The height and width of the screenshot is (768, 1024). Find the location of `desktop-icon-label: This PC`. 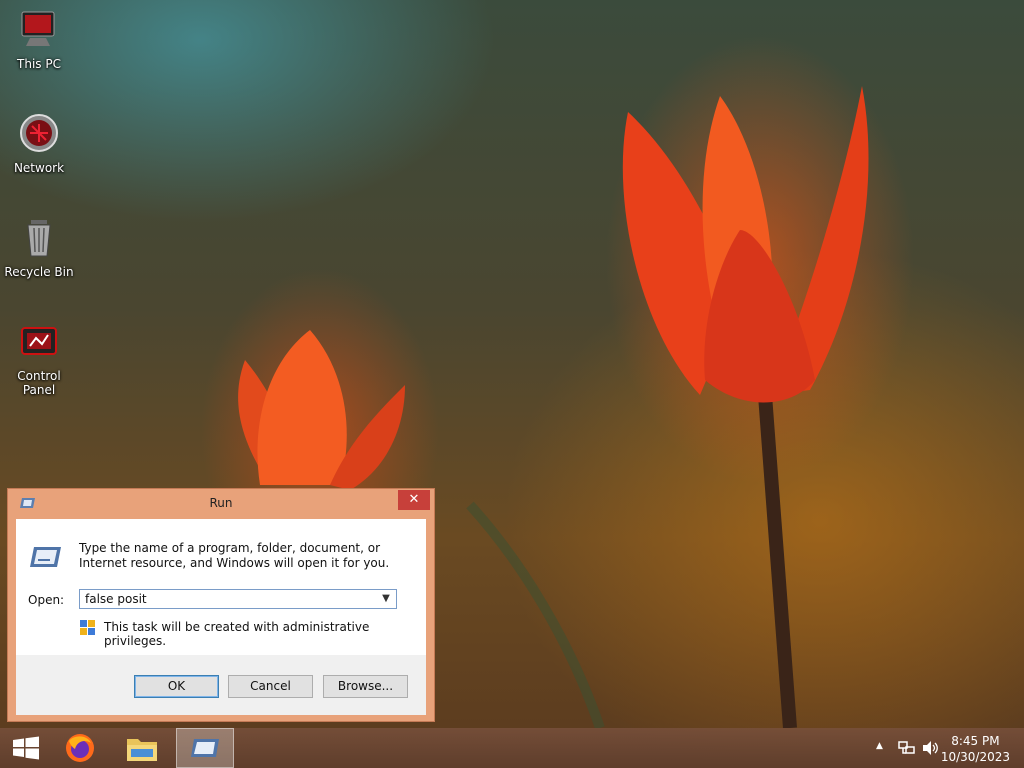

desktop-icon-label: This PC is located at coordinates (39, 64).